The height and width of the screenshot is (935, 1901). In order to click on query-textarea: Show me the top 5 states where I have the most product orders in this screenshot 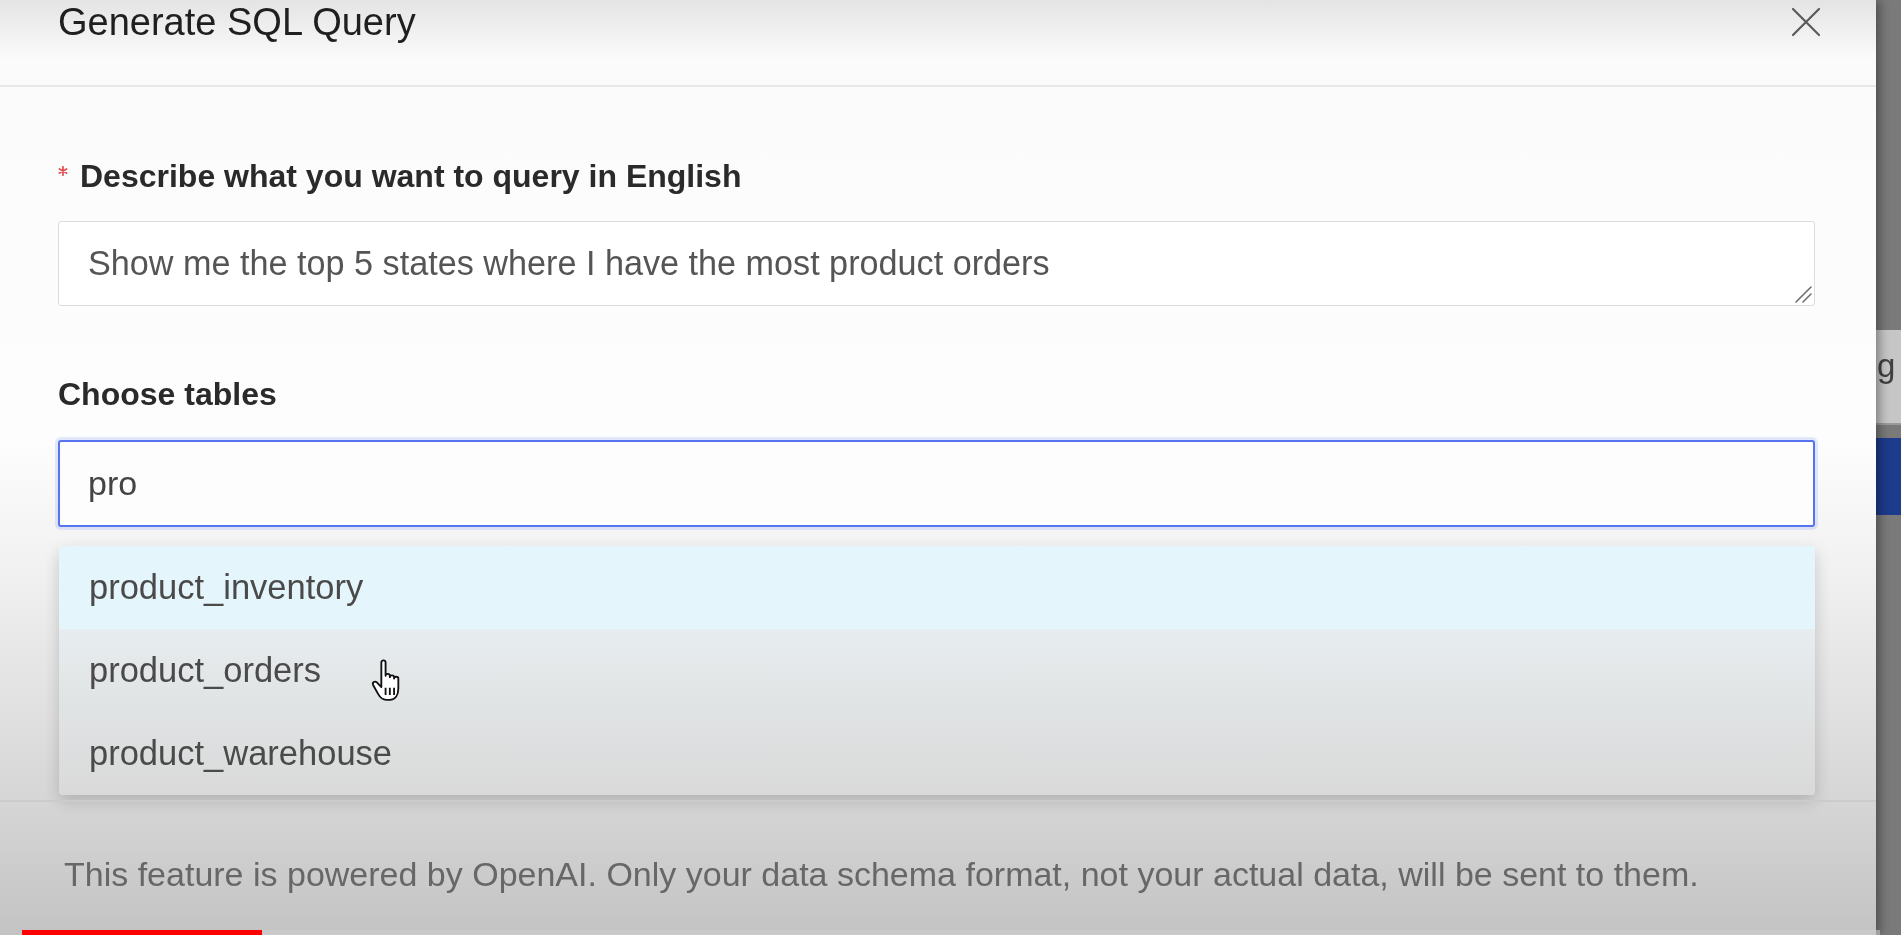, I will do `click(936, 263)`.